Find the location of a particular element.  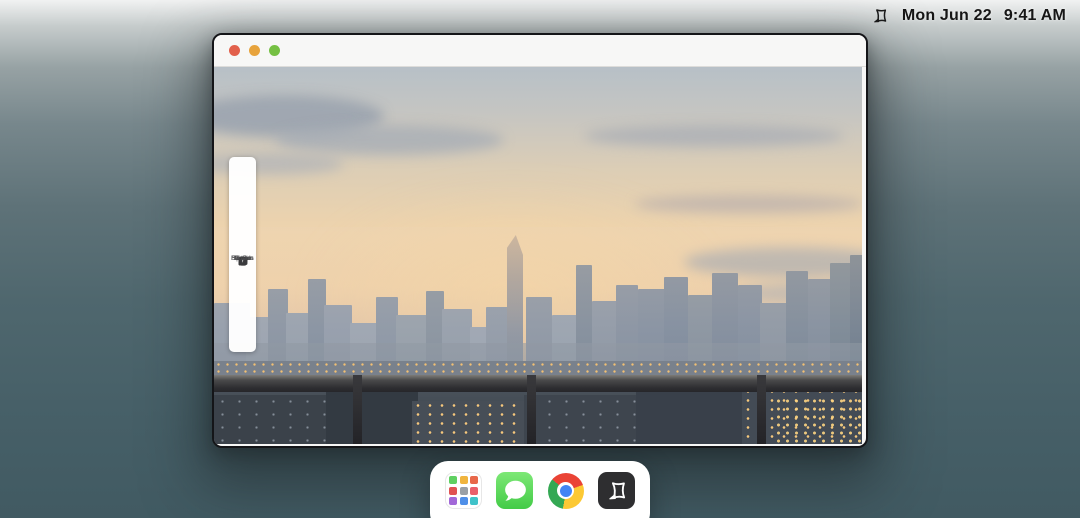

traffic-light-zoom is located at coordinates (274, 50).